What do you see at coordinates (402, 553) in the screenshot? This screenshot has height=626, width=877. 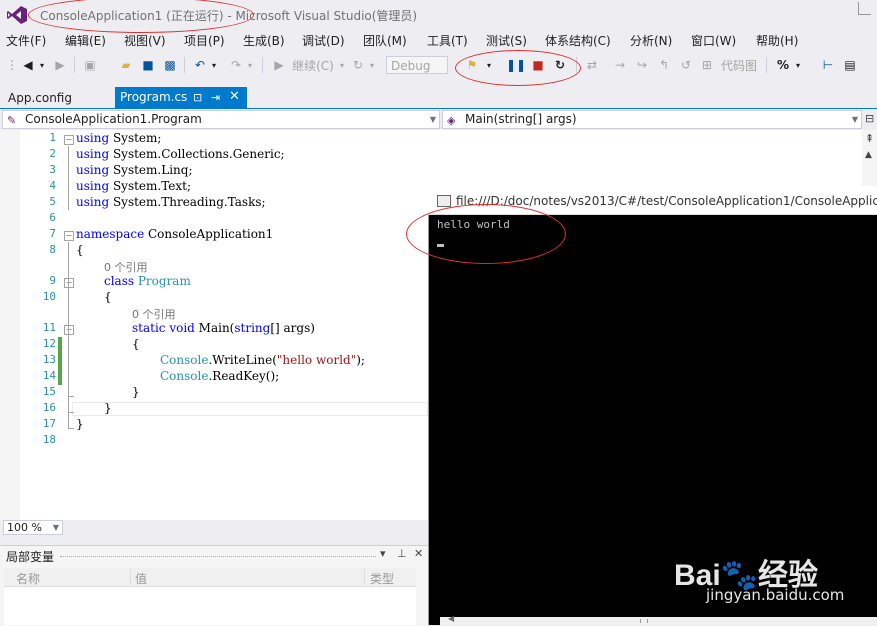 I see `panel-pin-icon: ⊥` at bounding box center [402, 553].